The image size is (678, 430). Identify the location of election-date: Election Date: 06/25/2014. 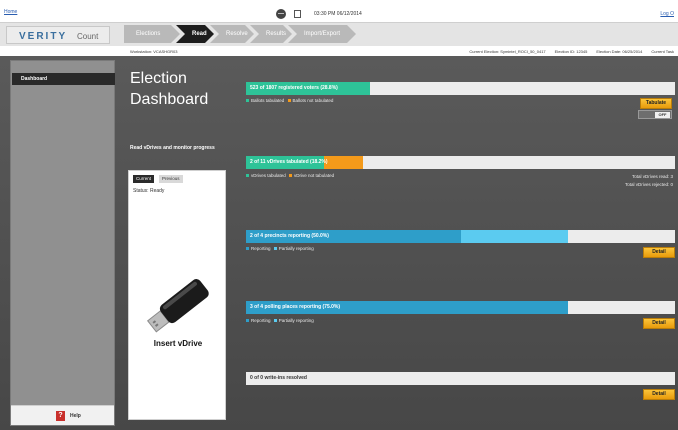
(619, 51).